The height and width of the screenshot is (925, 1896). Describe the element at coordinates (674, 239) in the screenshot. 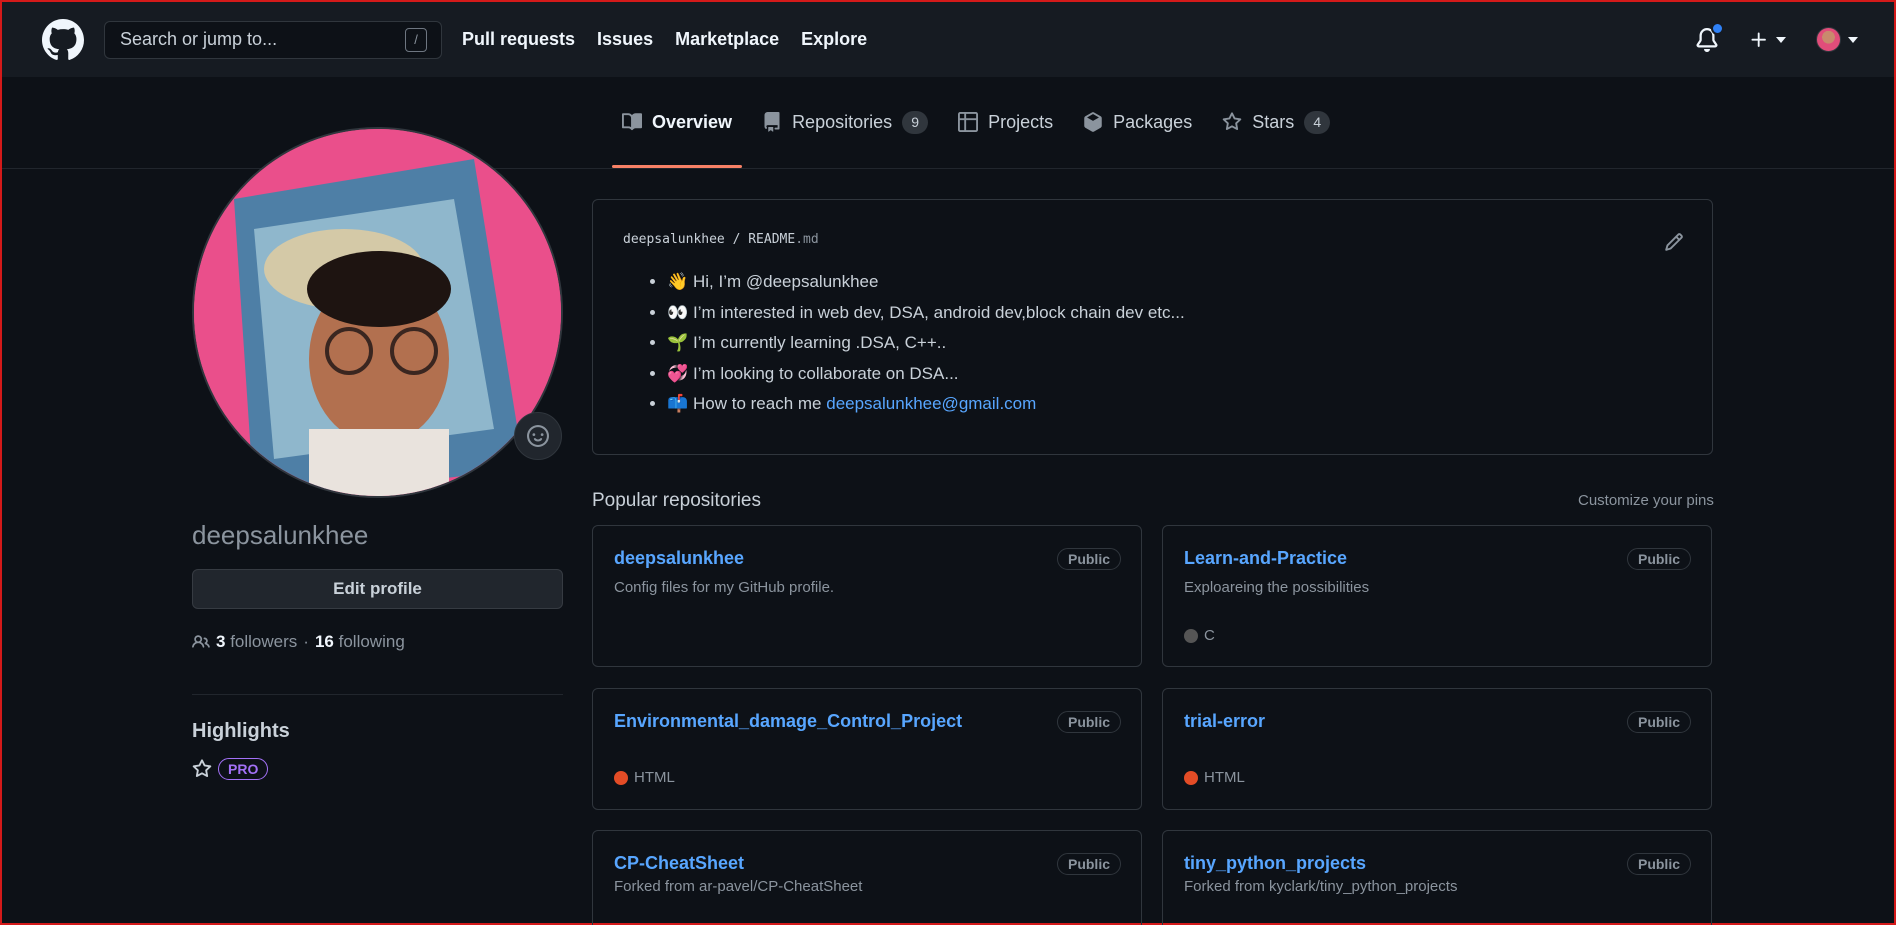

I see `readme-owner-link: deepsalunkhee` at that location.